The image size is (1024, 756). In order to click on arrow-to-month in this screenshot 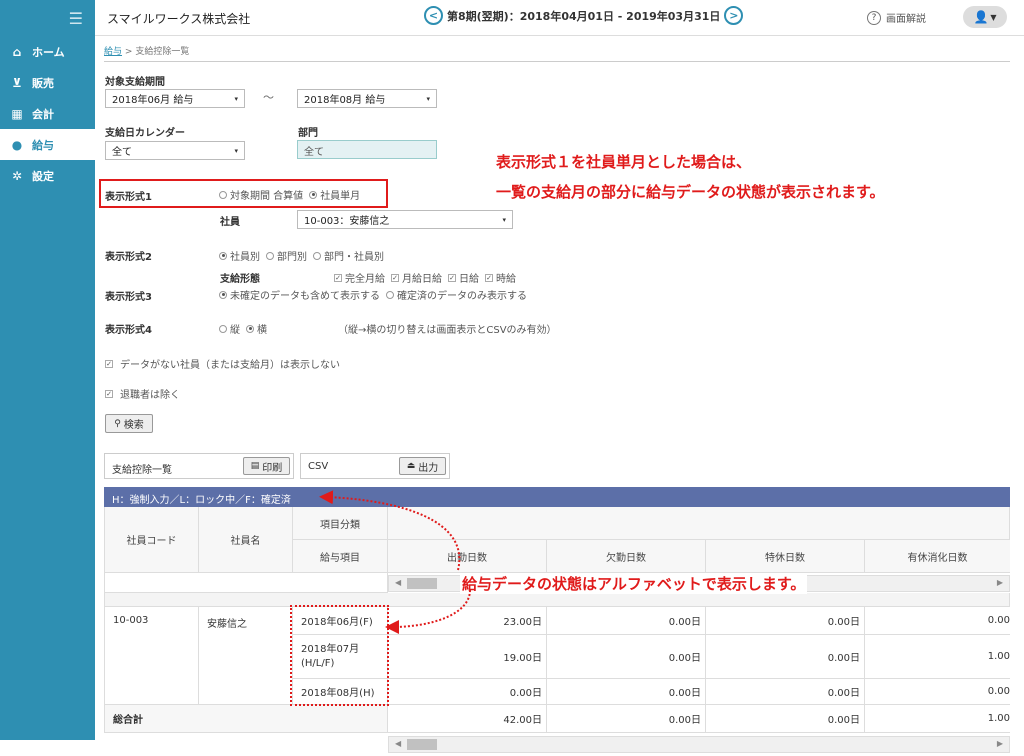, I will do `click(428, 611)`.